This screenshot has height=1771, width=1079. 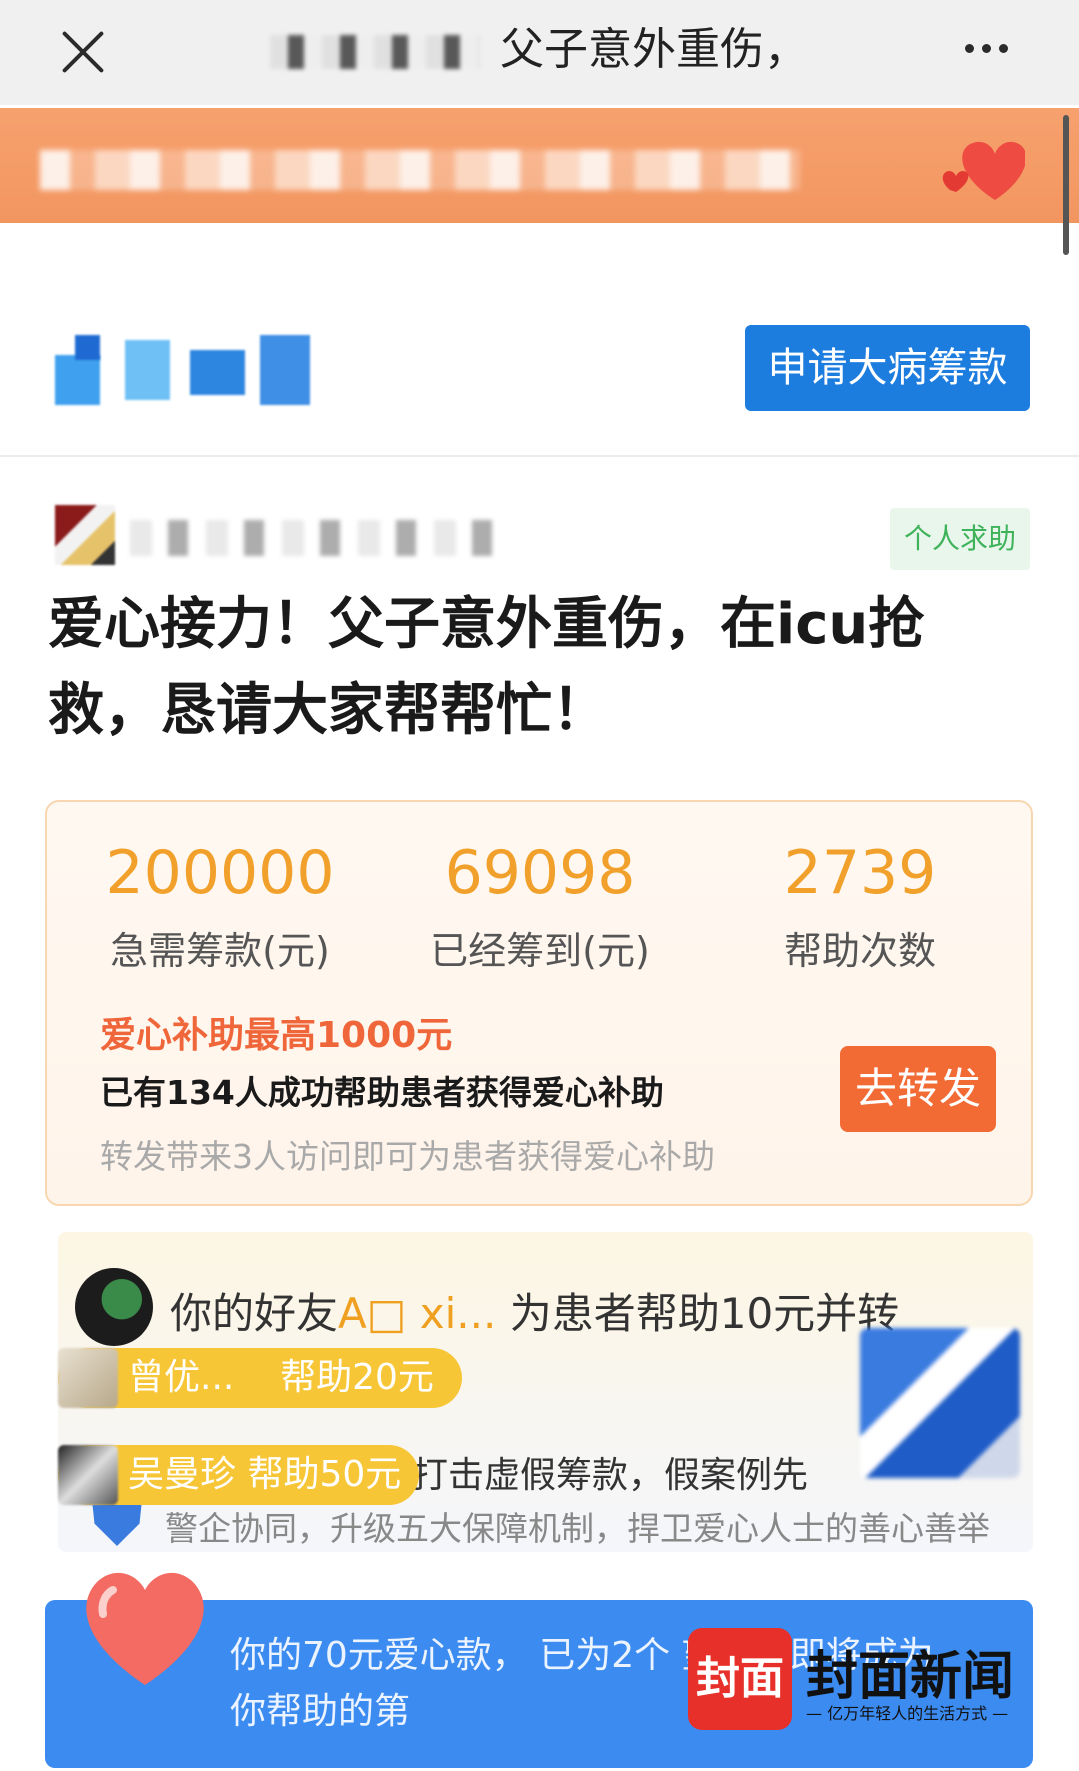 I want to click on news-description: 警企协同，升级五大保障机制，捍卫爱心人士的善心善举, so click(x=577, y=1528).